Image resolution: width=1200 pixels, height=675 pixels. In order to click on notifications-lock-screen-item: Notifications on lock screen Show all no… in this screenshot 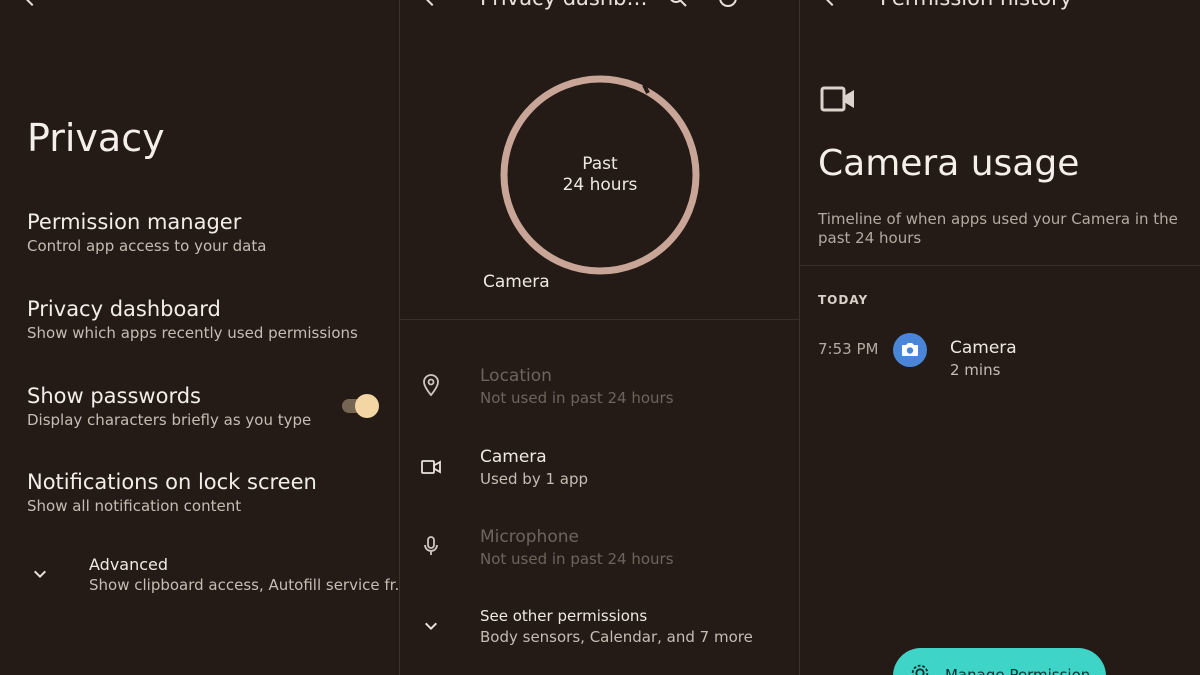, I will do `click(207, 492)`.